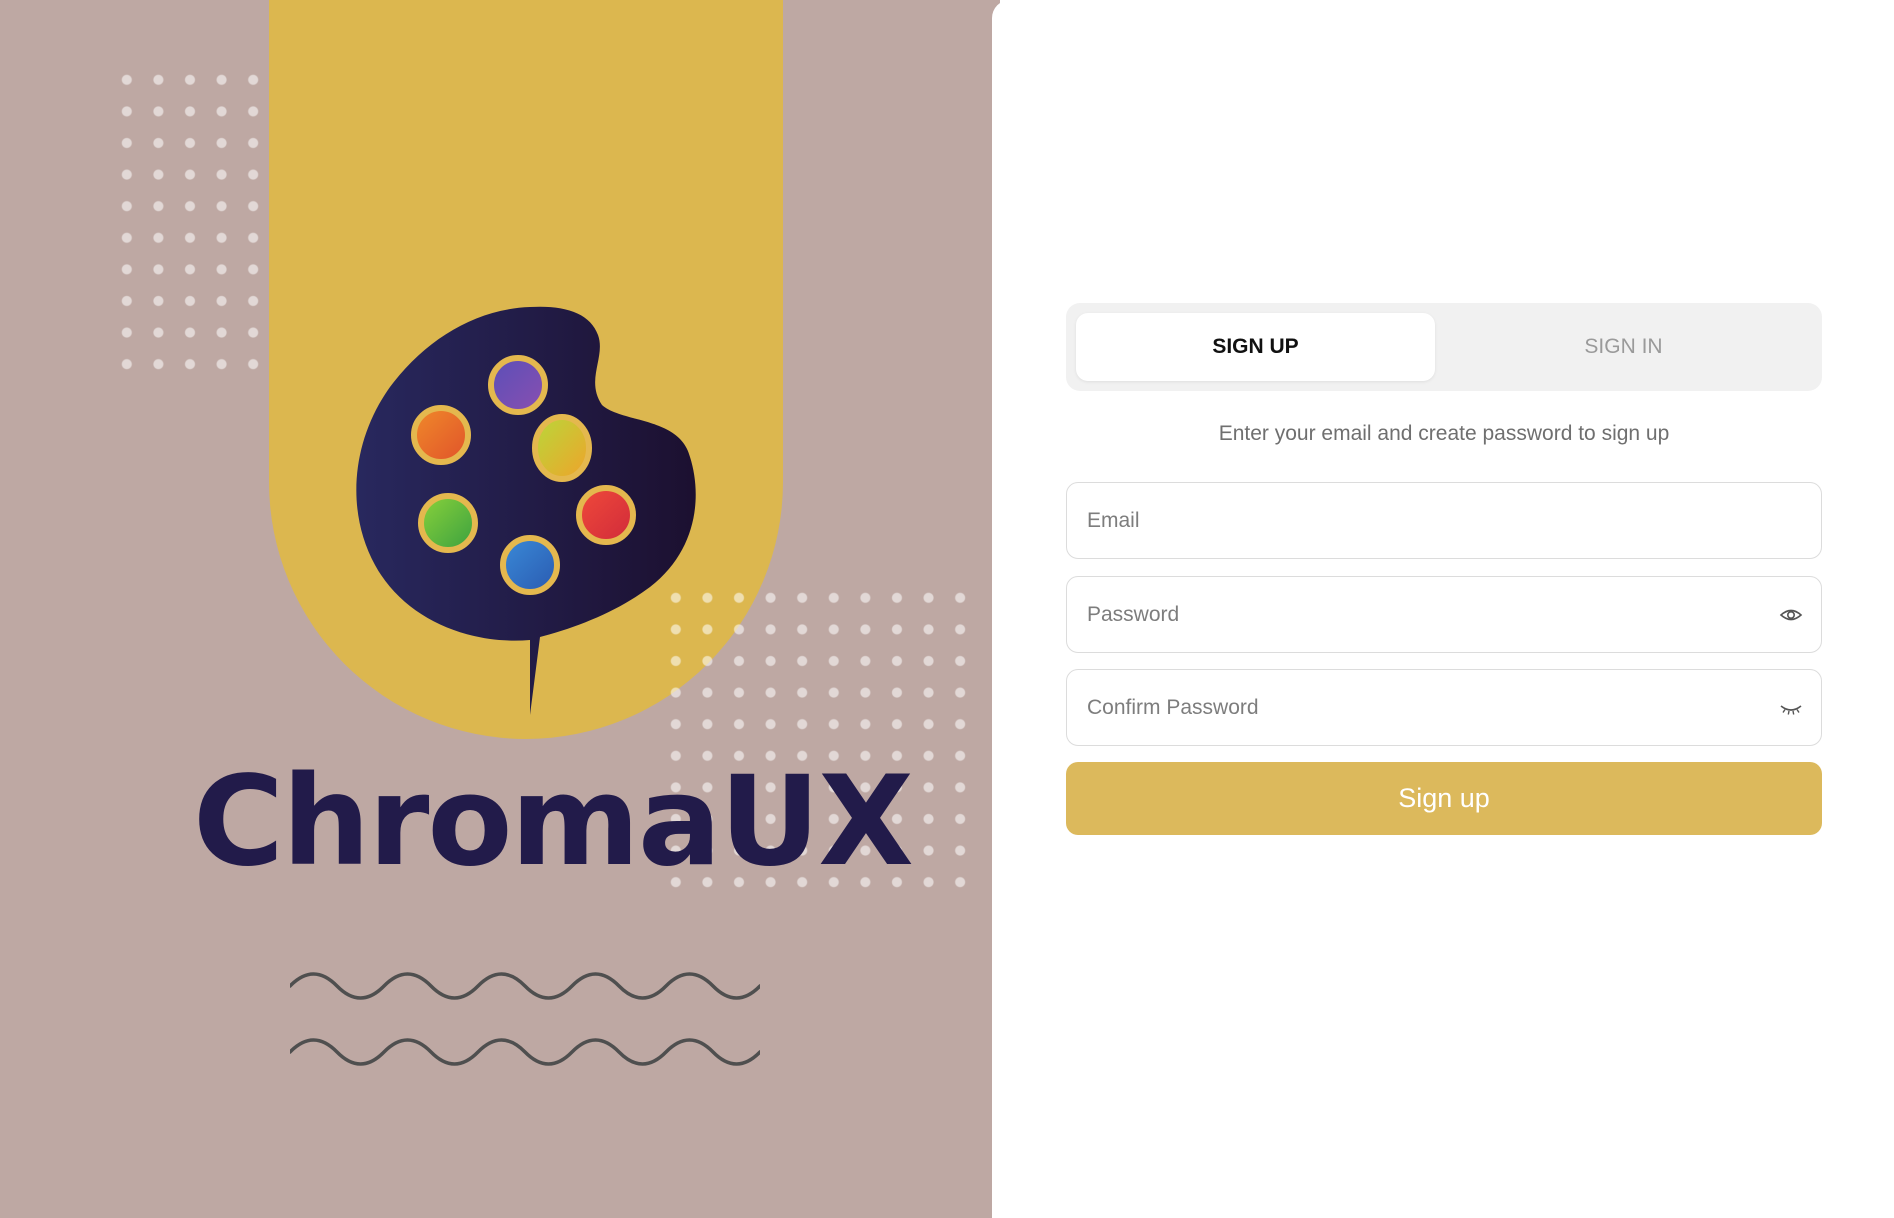 Image resolution: width=1894 pixels, height=1218 pixels. I want to click on email-field, so click(1444, 520).